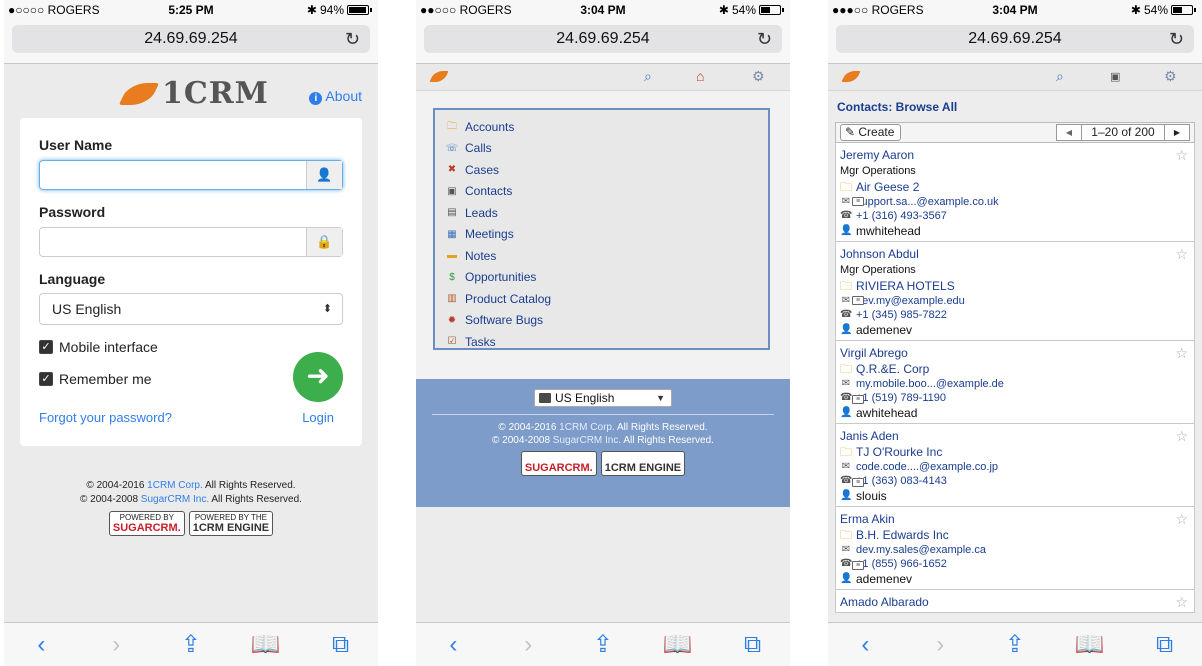 This screenshot has width=1202, height=666. I want to click on menu-item-product-catalog: ▥ Product Catalog, so click(601, 299).